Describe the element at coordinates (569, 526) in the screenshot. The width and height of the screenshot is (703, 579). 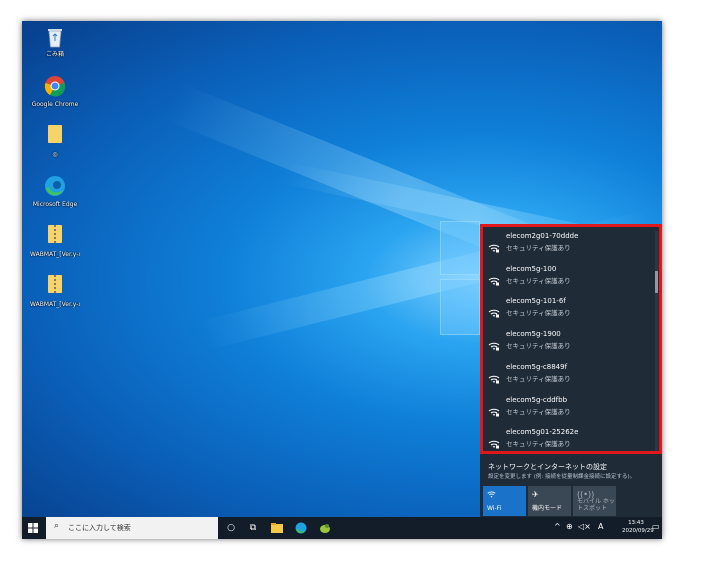
I see `network-globe-icon: ⊕` at that location.